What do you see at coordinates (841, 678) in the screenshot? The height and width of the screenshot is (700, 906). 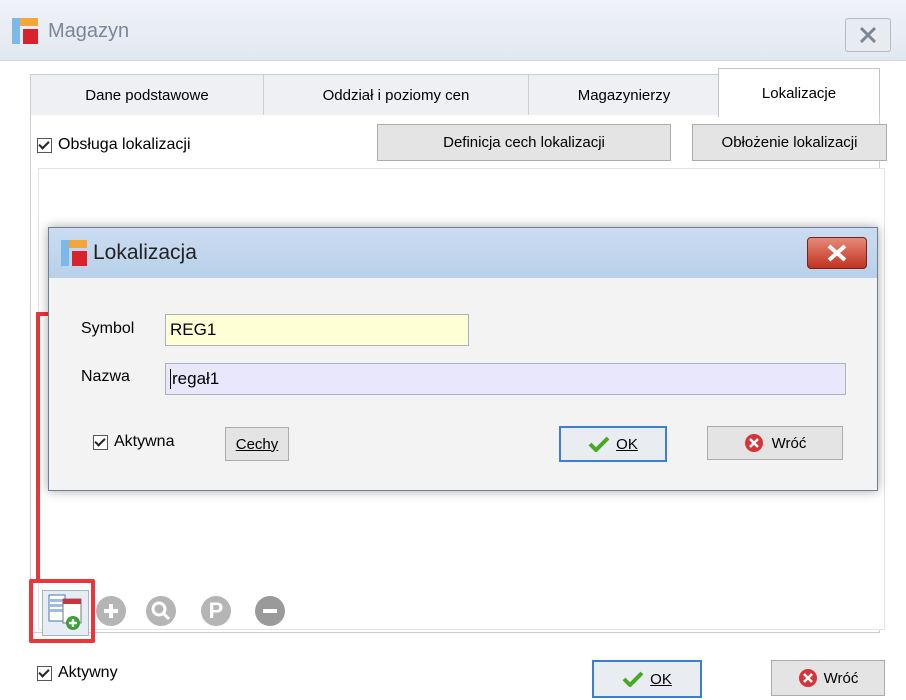 I see `back-label: Wróć` at bounding box center [841, 678].